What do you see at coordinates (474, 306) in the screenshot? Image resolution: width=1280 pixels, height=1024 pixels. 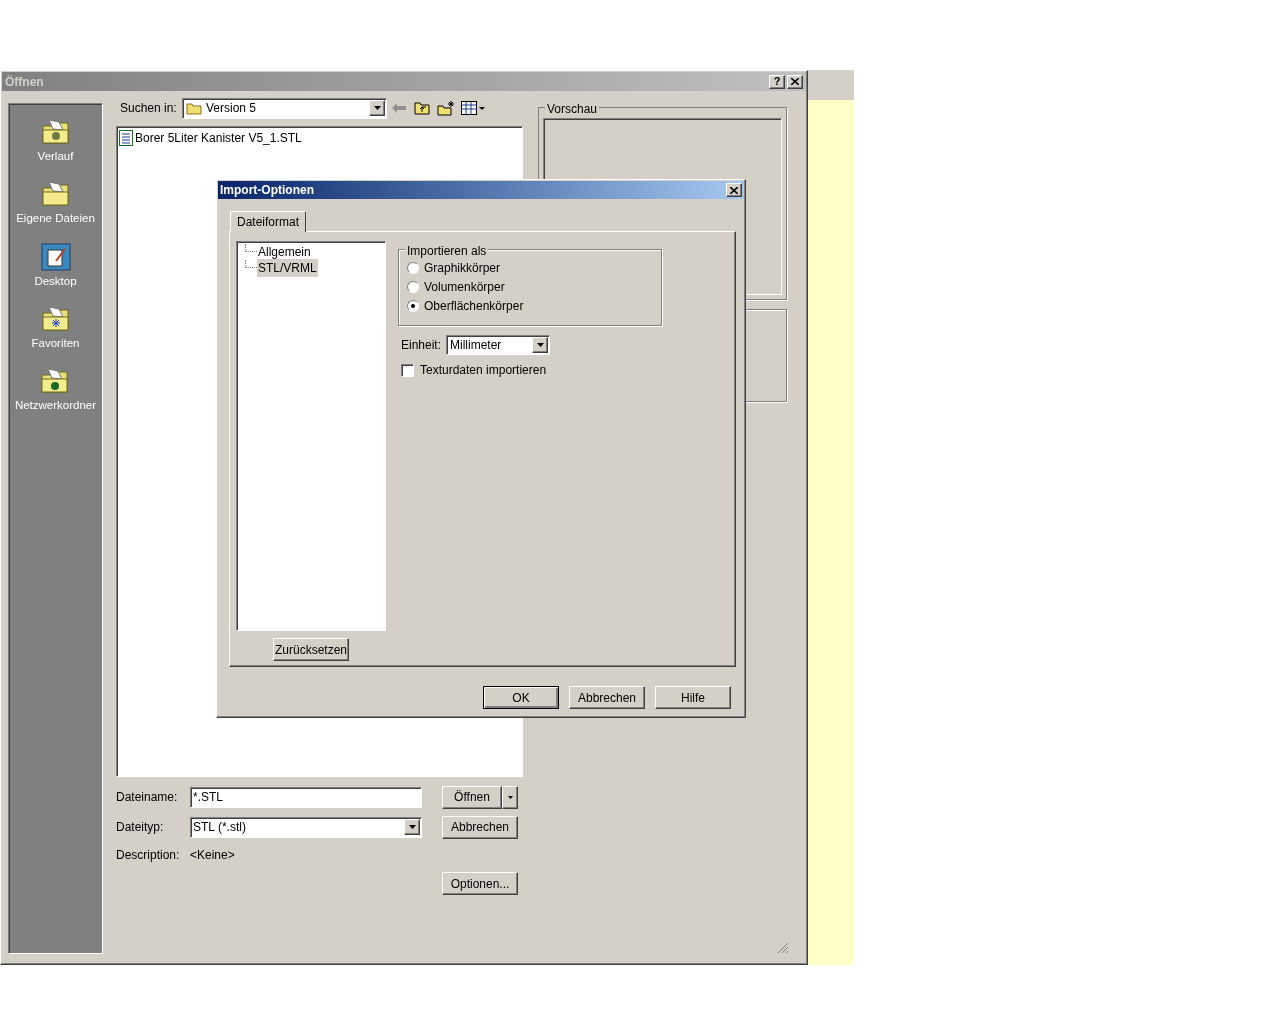 I see `radio-label: Oberflächenkörper` at bounding box center [474, 306].